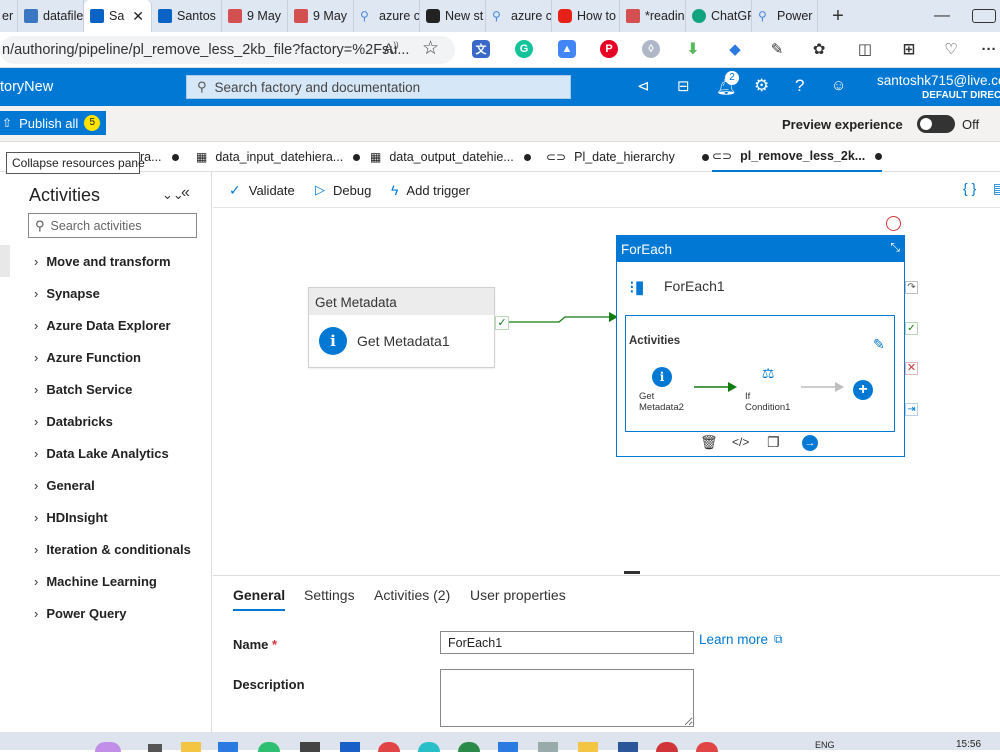 Image resolution: width=1000 pixels, height=752 pixels. I want to click on browser-essentials-icon: ♡, so click(951, 49).